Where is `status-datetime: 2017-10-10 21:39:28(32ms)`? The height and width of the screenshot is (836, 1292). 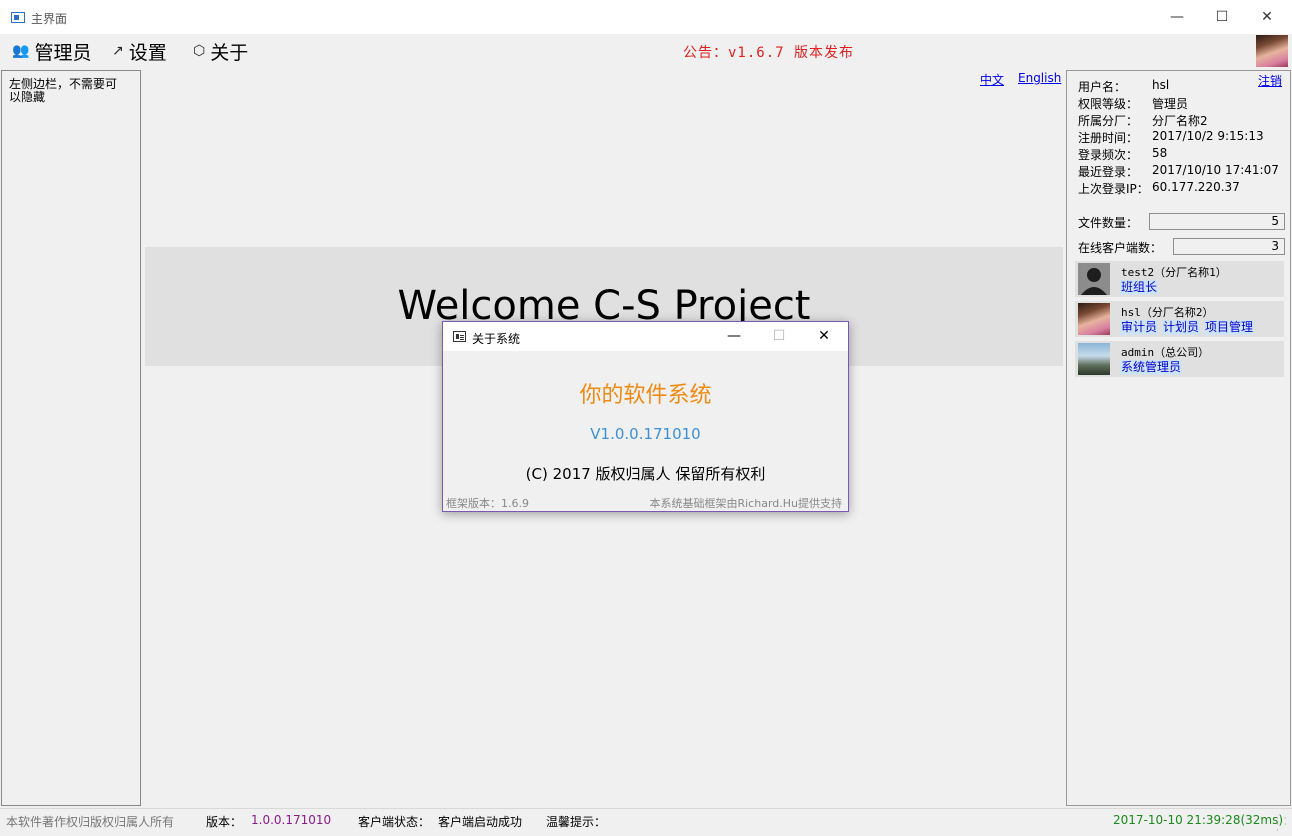 status-datetime: 2017-10-10 21:39:28(32ms) is located at coordinates (1198, 820).